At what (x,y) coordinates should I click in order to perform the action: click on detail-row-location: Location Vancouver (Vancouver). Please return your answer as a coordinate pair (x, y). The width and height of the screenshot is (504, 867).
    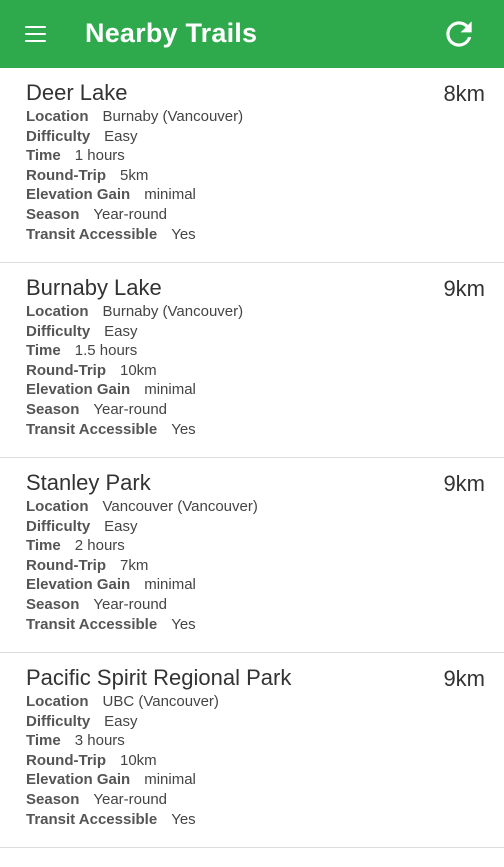
    Looking at the image, I should click on (142, 507).